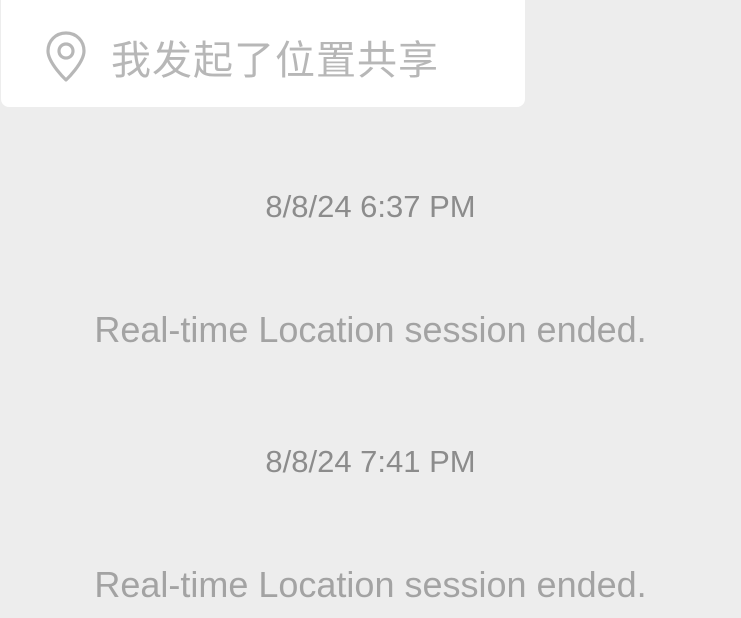 The height and width of the screenshot is (618, 741). Describe the element at coordinates (66, 57) in the screenshot. I see `location-pin-icon` at that location.